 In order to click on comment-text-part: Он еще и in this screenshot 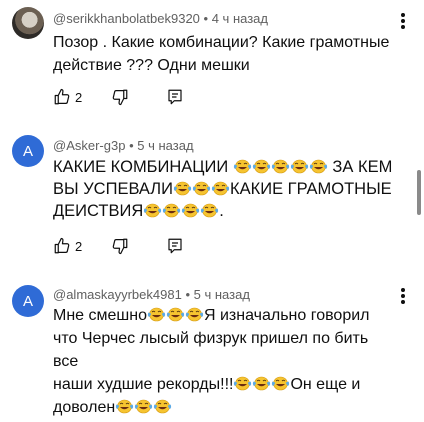, I will do `click(325, 384)`.